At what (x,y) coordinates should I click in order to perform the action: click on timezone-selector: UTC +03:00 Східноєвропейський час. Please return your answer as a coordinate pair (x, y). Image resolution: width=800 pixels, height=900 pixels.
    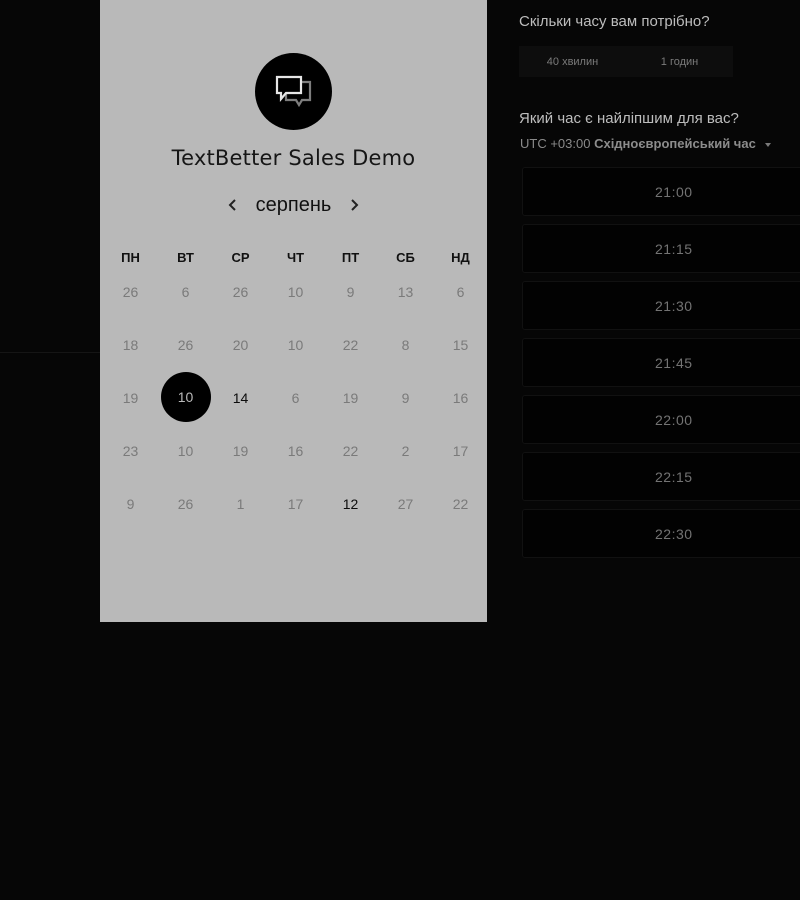
    Looking at the image, I should click on (646, 143).